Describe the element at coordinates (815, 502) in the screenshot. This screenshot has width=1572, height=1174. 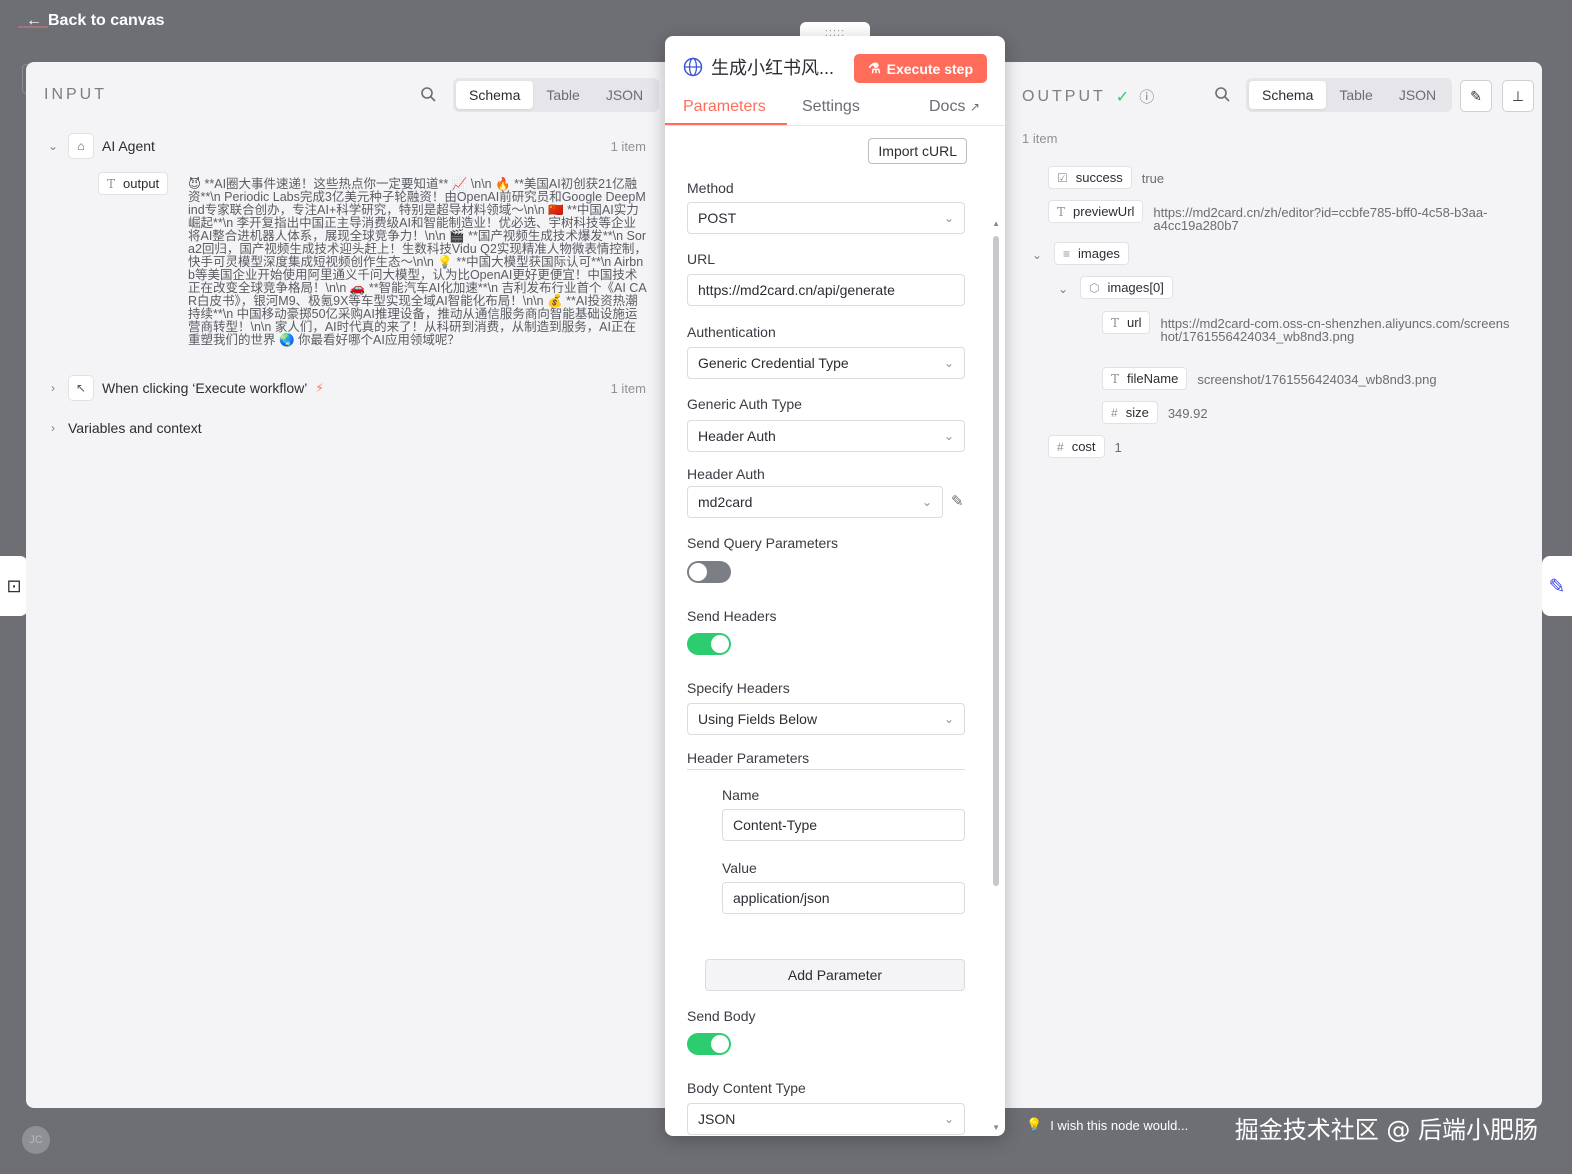
I see `header-auth-select: md2card ⌄` at that location.